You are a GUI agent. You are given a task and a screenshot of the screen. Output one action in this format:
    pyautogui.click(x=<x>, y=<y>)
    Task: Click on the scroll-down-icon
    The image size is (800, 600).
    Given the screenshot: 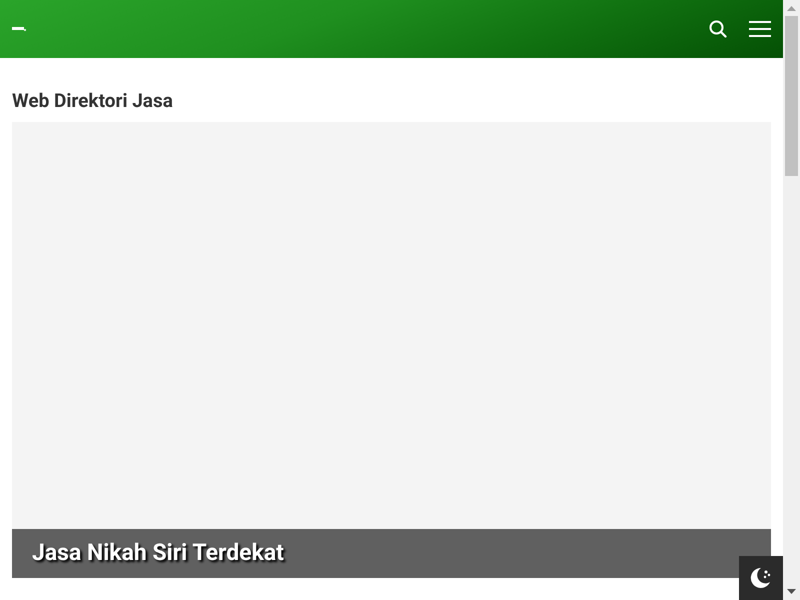 What is the action you would take?
    pyautogui.click(x=791, y=591)
    